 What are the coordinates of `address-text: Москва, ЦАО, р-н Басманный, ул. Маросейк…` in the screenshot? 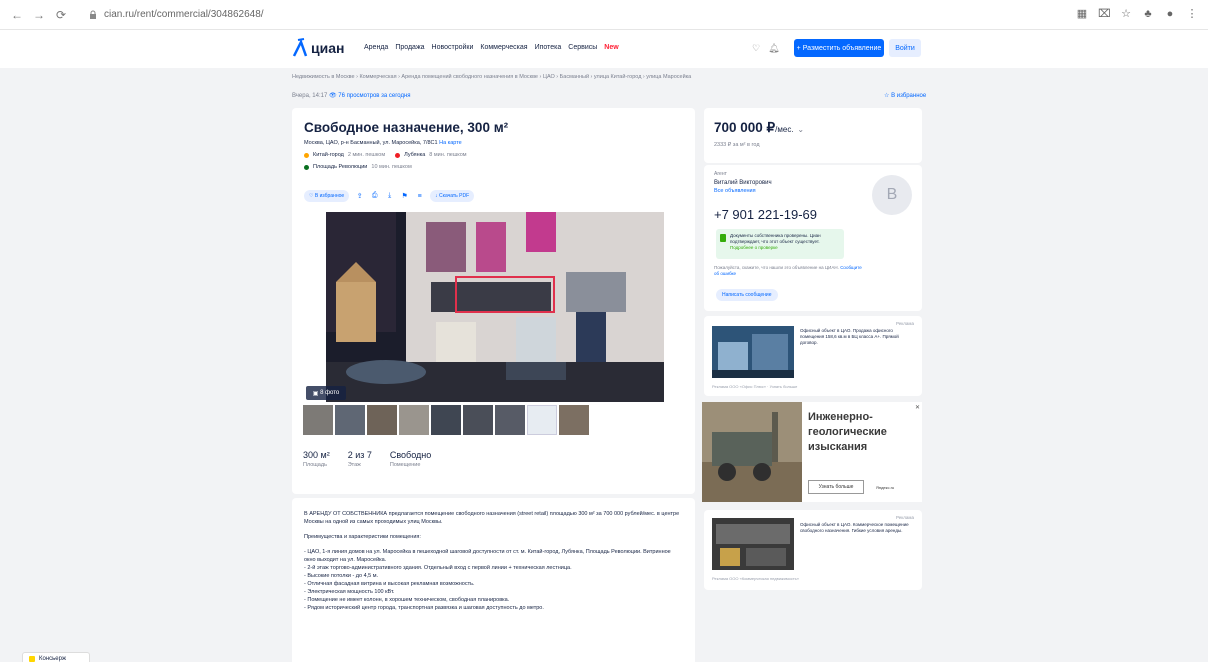 It's located at (371, 143).